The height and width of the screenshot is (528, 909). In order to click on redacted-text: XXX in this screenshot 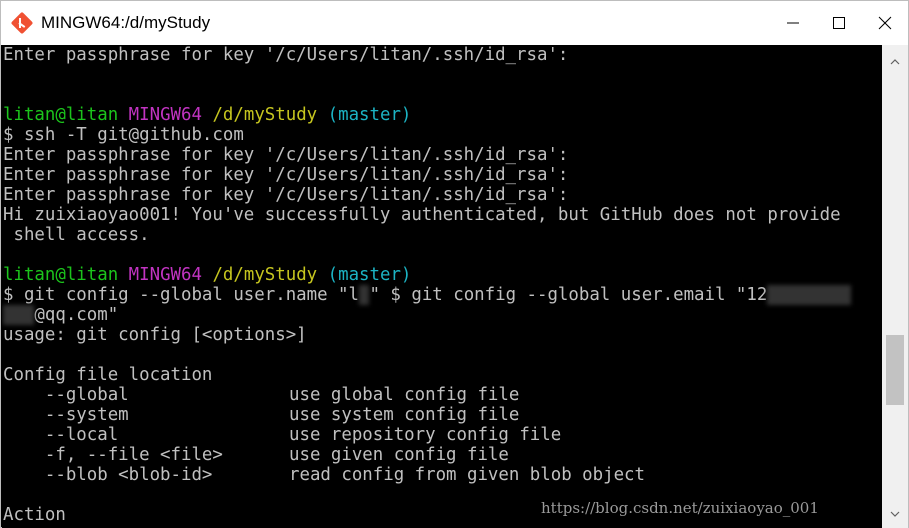, I will do `click(19, 315)`.